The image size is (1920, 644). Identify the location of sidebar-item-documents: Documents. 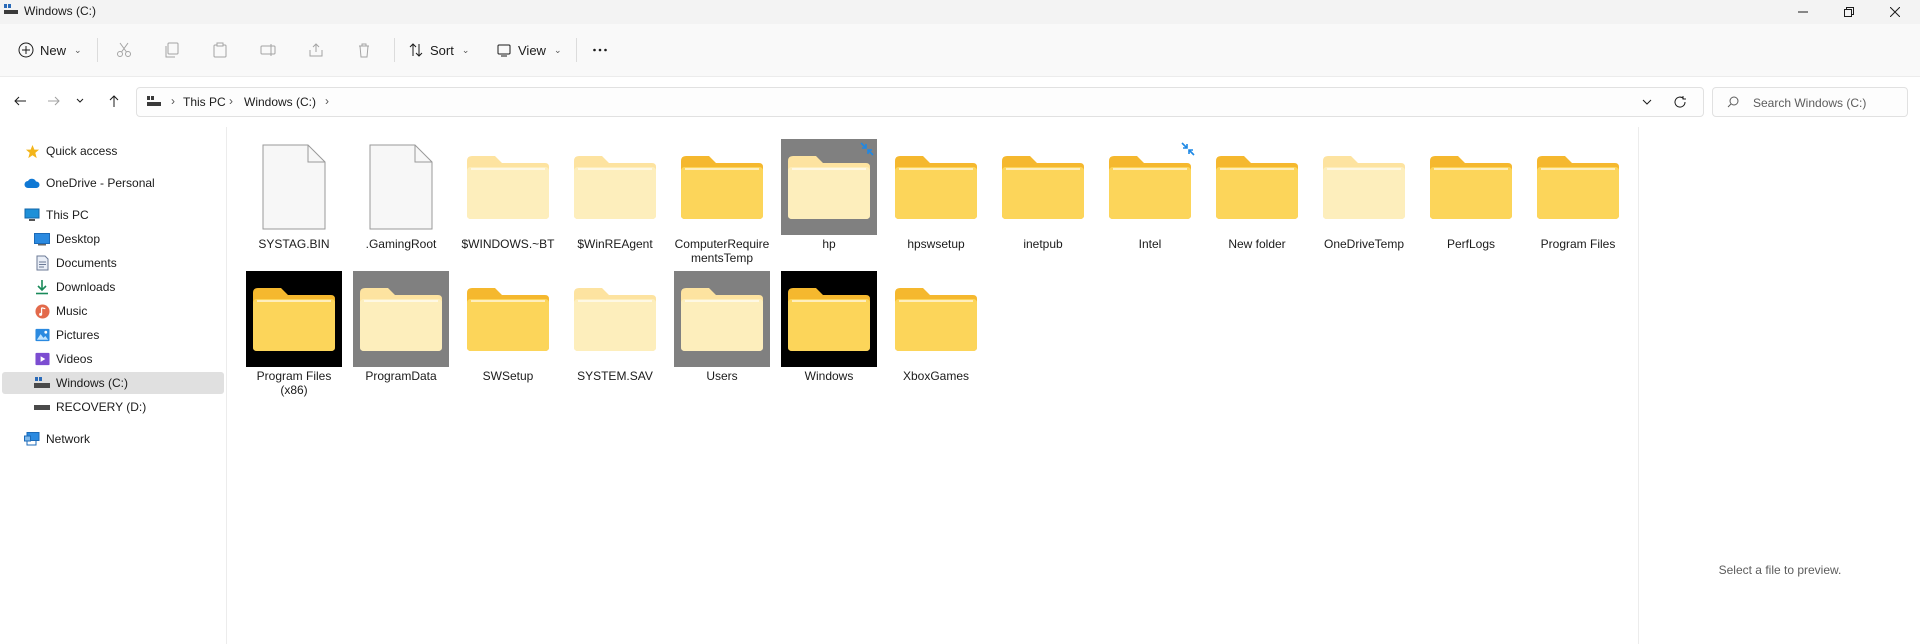
(129, 263).